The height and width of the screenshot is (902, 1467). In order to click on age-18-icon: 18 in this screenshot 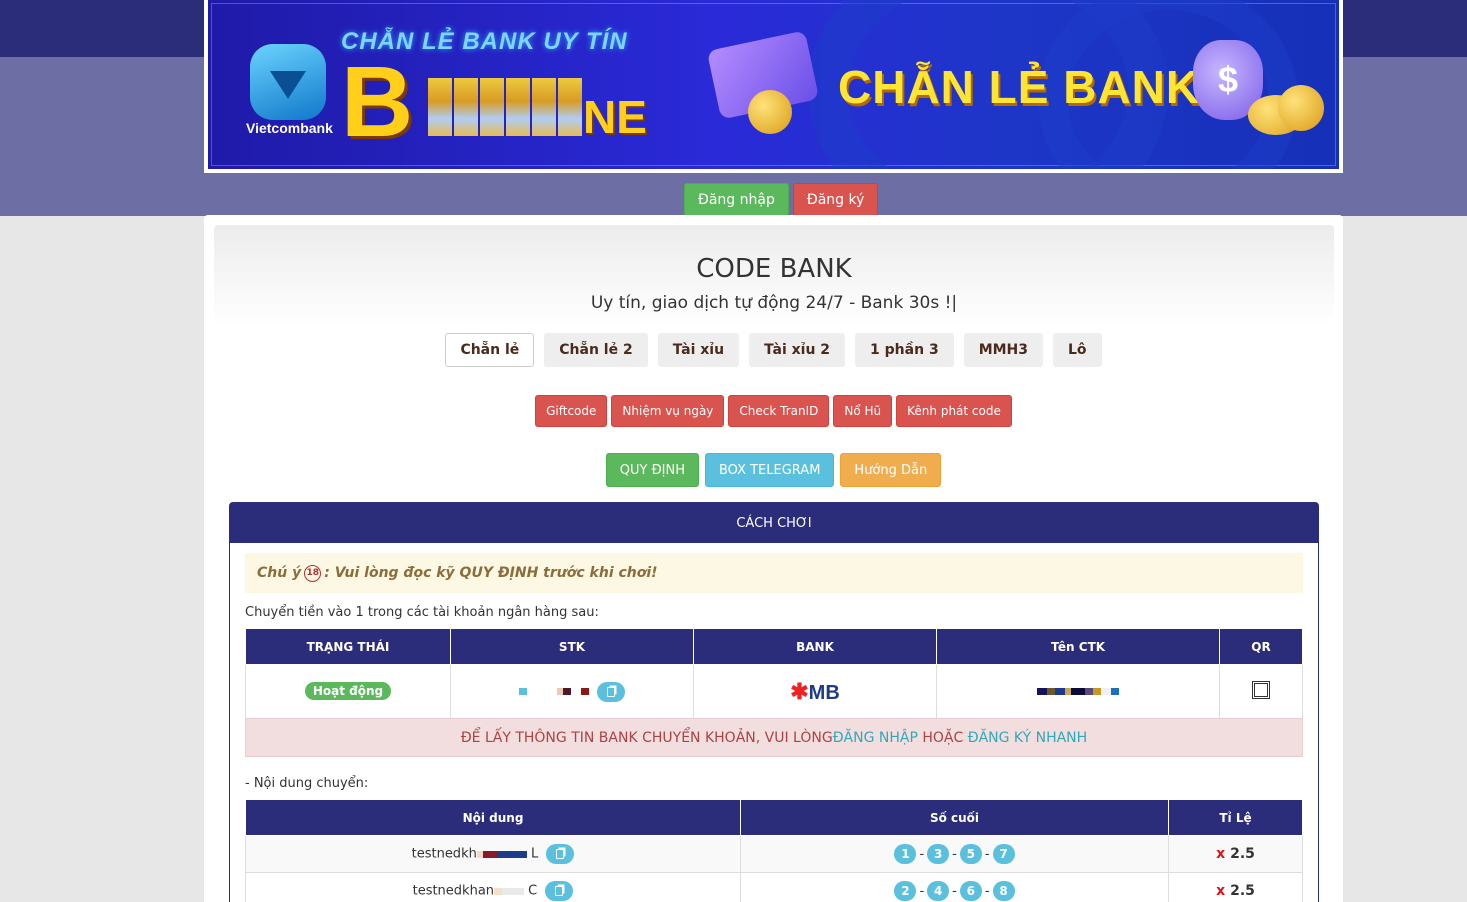, I will do `click(313, 573)`.